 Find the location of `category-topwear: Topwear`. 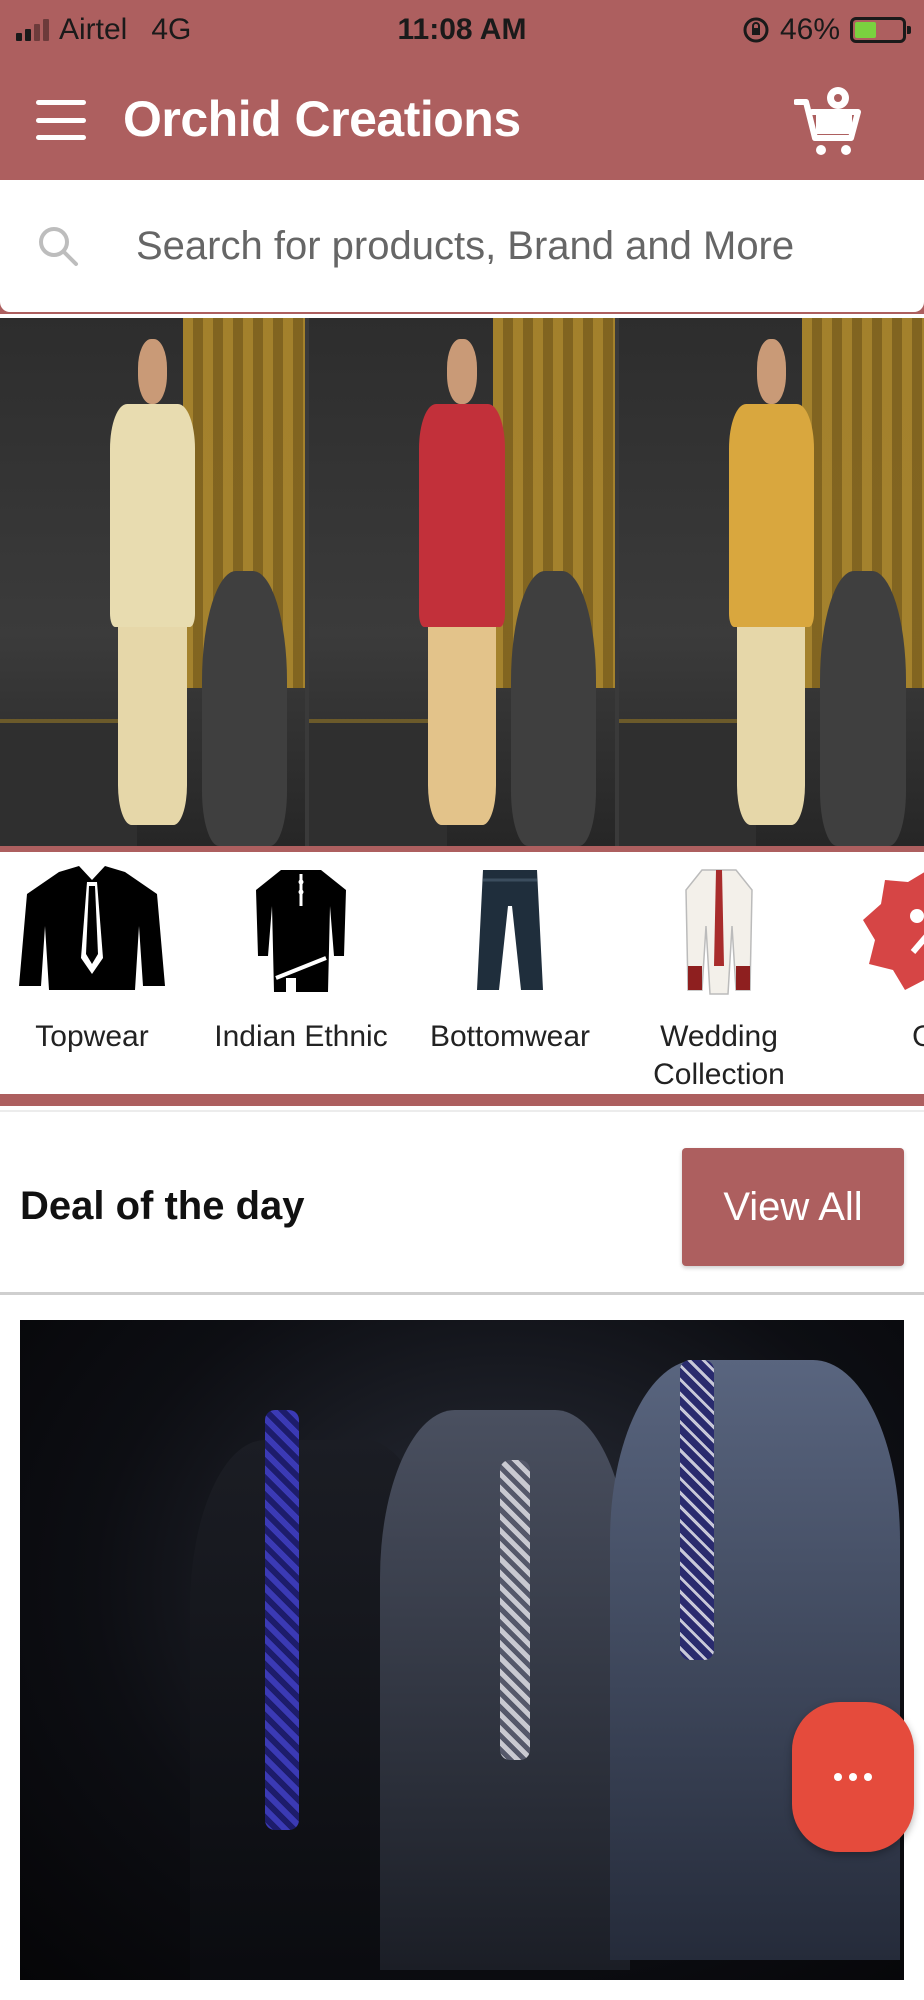

category-topwear: Topwear is located at coordinates (93, 961).